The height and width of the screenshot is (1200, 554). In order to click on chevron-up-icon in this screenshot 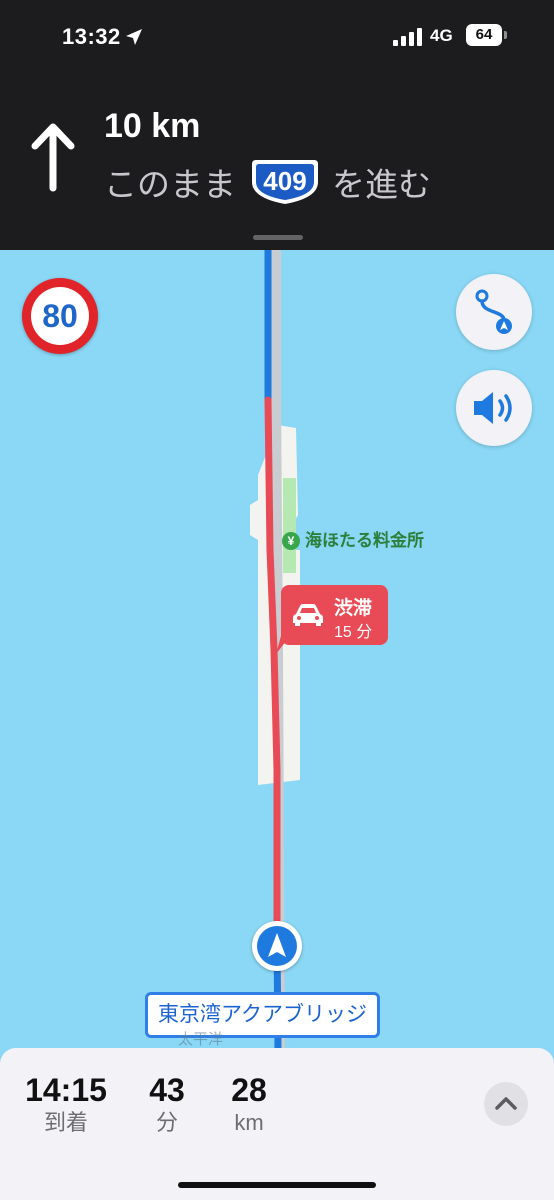, I will do `click(506, 1103)`.